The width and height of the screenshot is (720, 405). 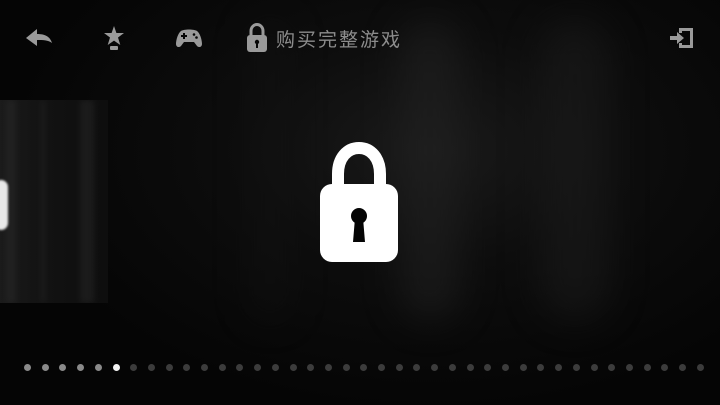 I want to click on exit-icon, so click(x=682, y=38).